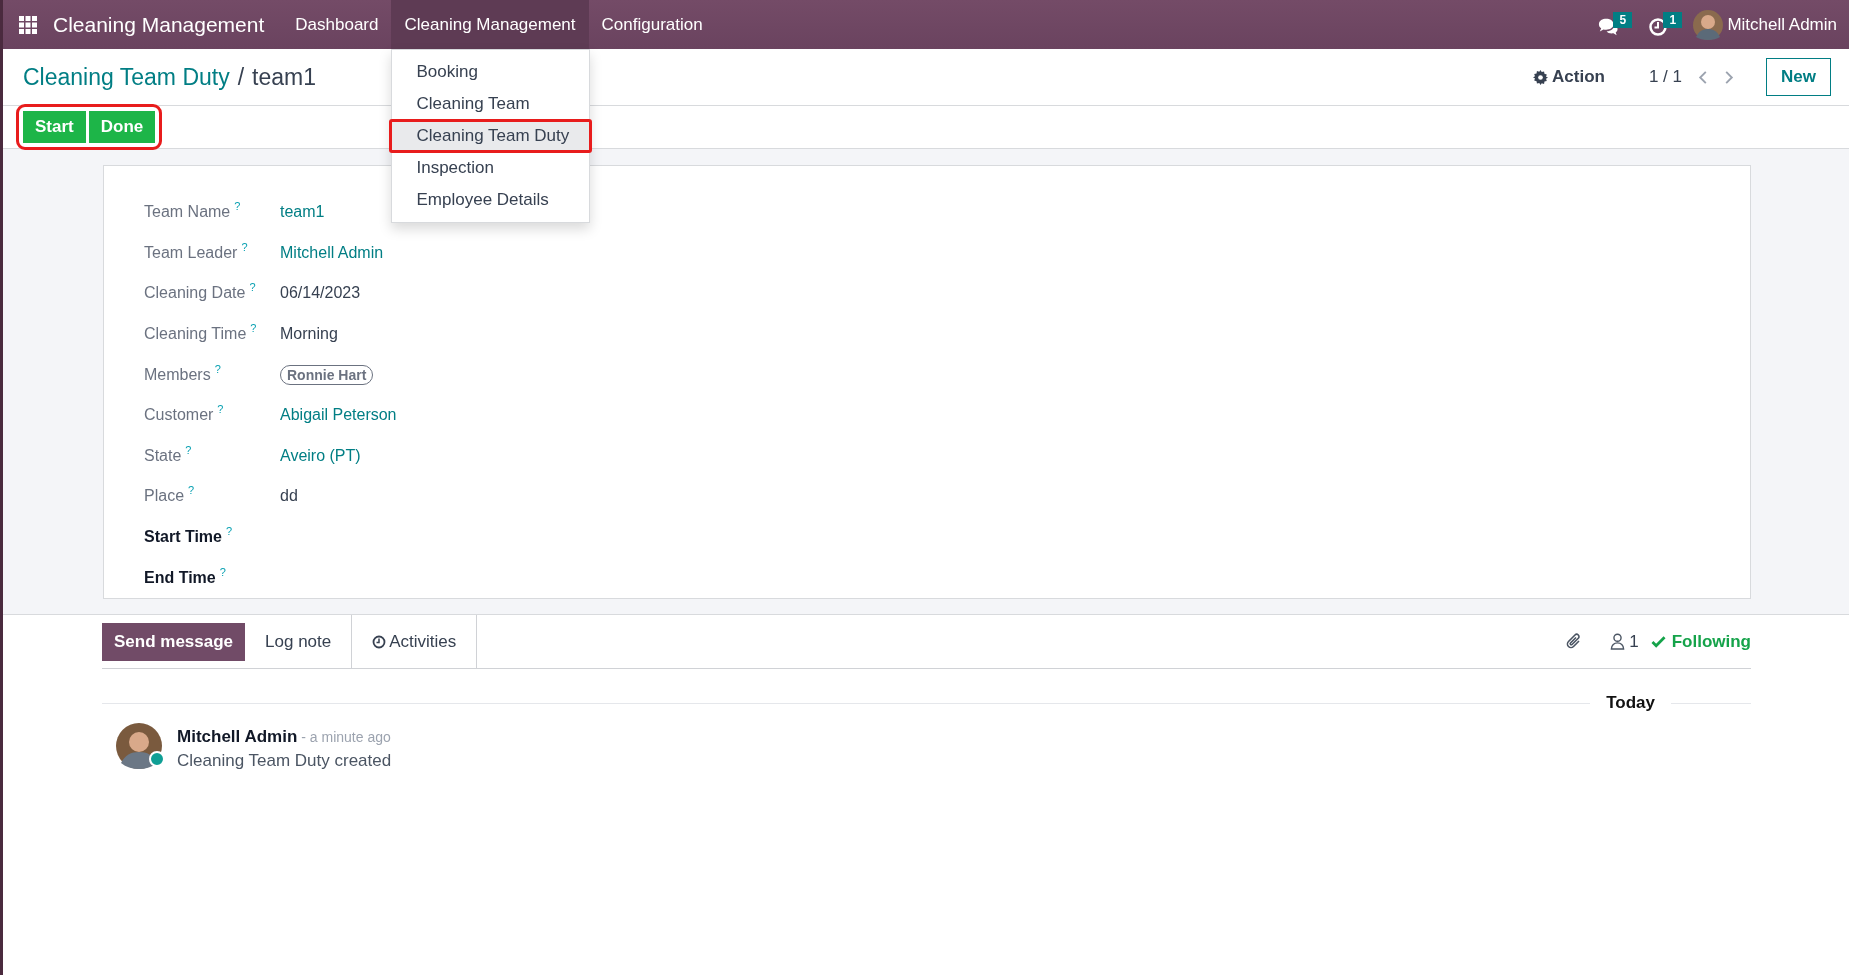 This screenshot has height=975, width=1849. I want to click on message-author: Mitchell Admin, so click(237, 737).